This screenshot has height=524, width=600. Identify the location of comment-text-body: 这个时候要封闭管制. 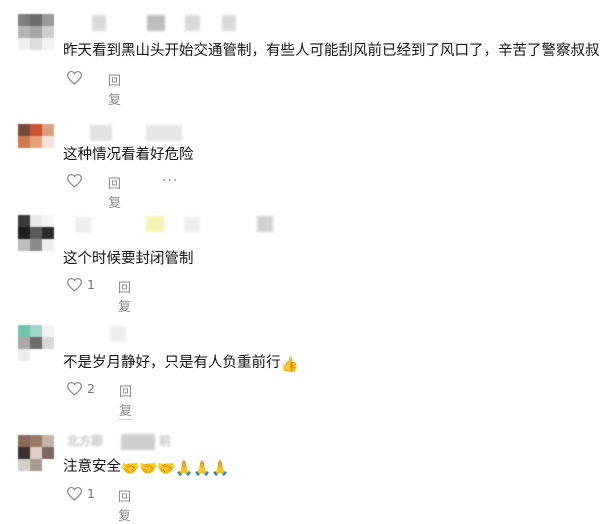
(128, 259).